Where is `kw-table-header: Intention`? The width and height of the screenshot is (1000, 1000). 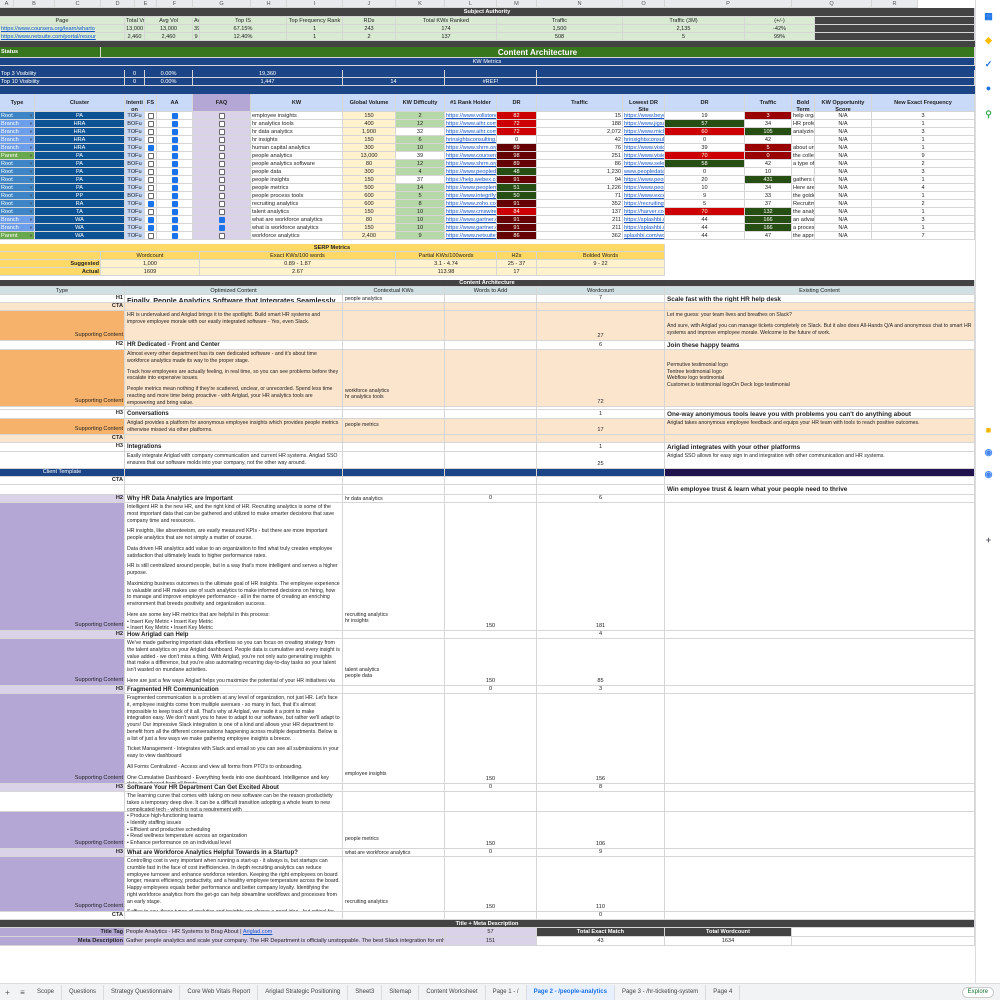
kw-table-header: Intention is located at coordinates (135, 103).